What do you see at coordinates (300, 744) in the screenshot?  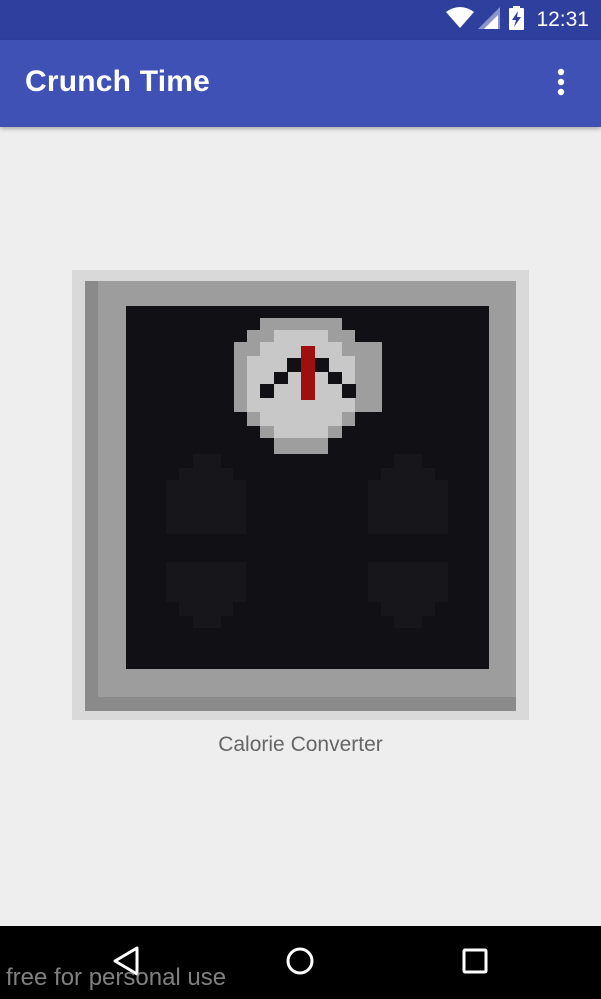 I see `card-label: Calorie Converter` at bounding box center [300, 744].